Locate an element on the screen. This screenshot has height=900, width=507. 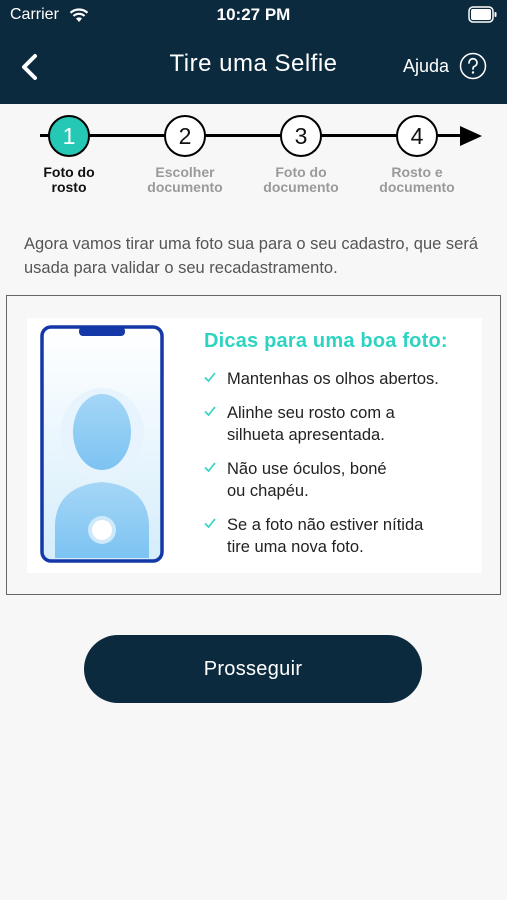
step-4-circle: 4 is located at coordinates (417, 136).